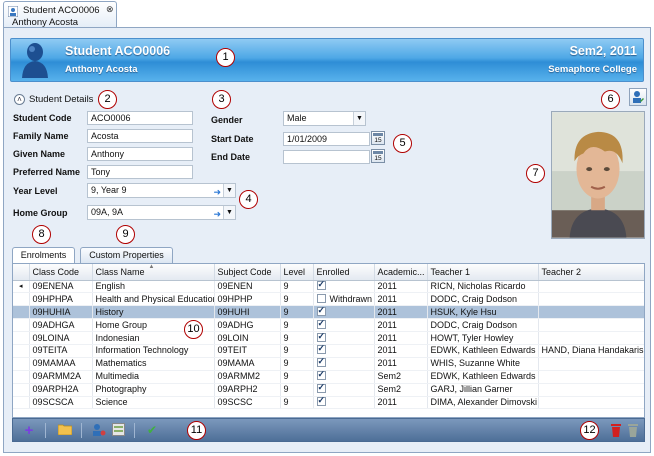 This screenshot has height=456, width=654. What do you see at coordinates (328, 312) in the screenshot?
I see `table-row: 09HUHIAHistory09HUHI9 2011HSUK, Kyle Hsu` at bounding box center [328, 312].